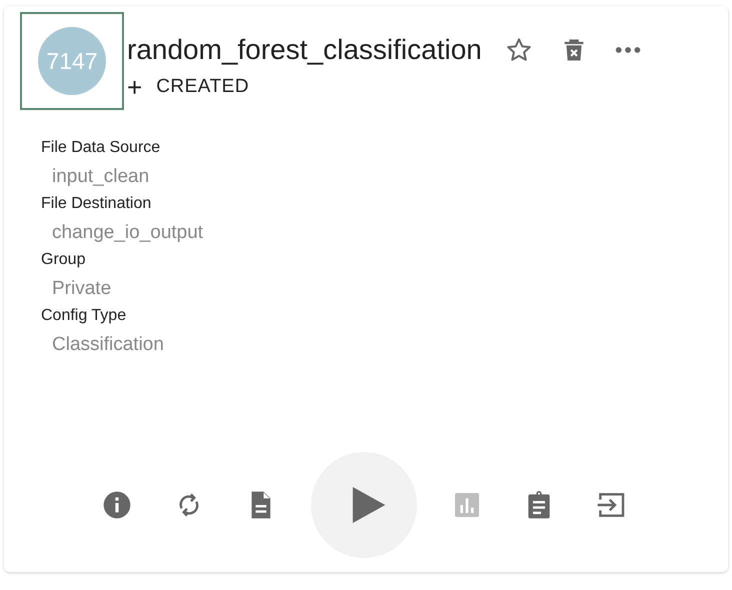 This screenshot has width=732, height=590. What do you see at coordinates (134, 87) in the screenshot?
I see `plus-icon: +` at bounding box center [134, 87].